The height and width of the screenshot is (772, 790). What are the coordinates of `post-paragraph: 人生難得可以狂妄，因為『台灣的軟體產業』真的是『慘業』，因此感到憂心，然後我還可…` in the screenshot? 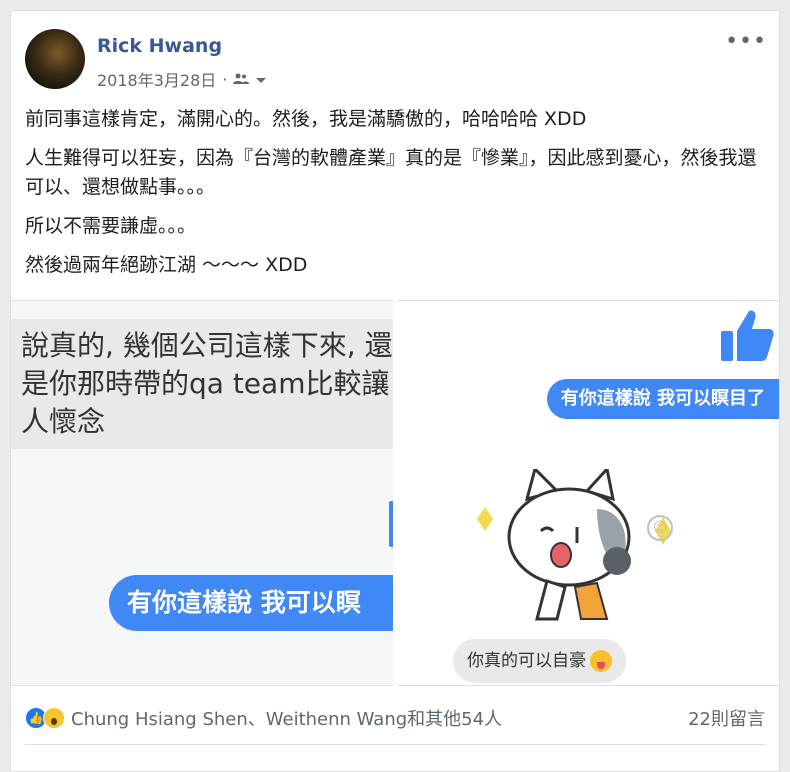 It's located at (391, 172).